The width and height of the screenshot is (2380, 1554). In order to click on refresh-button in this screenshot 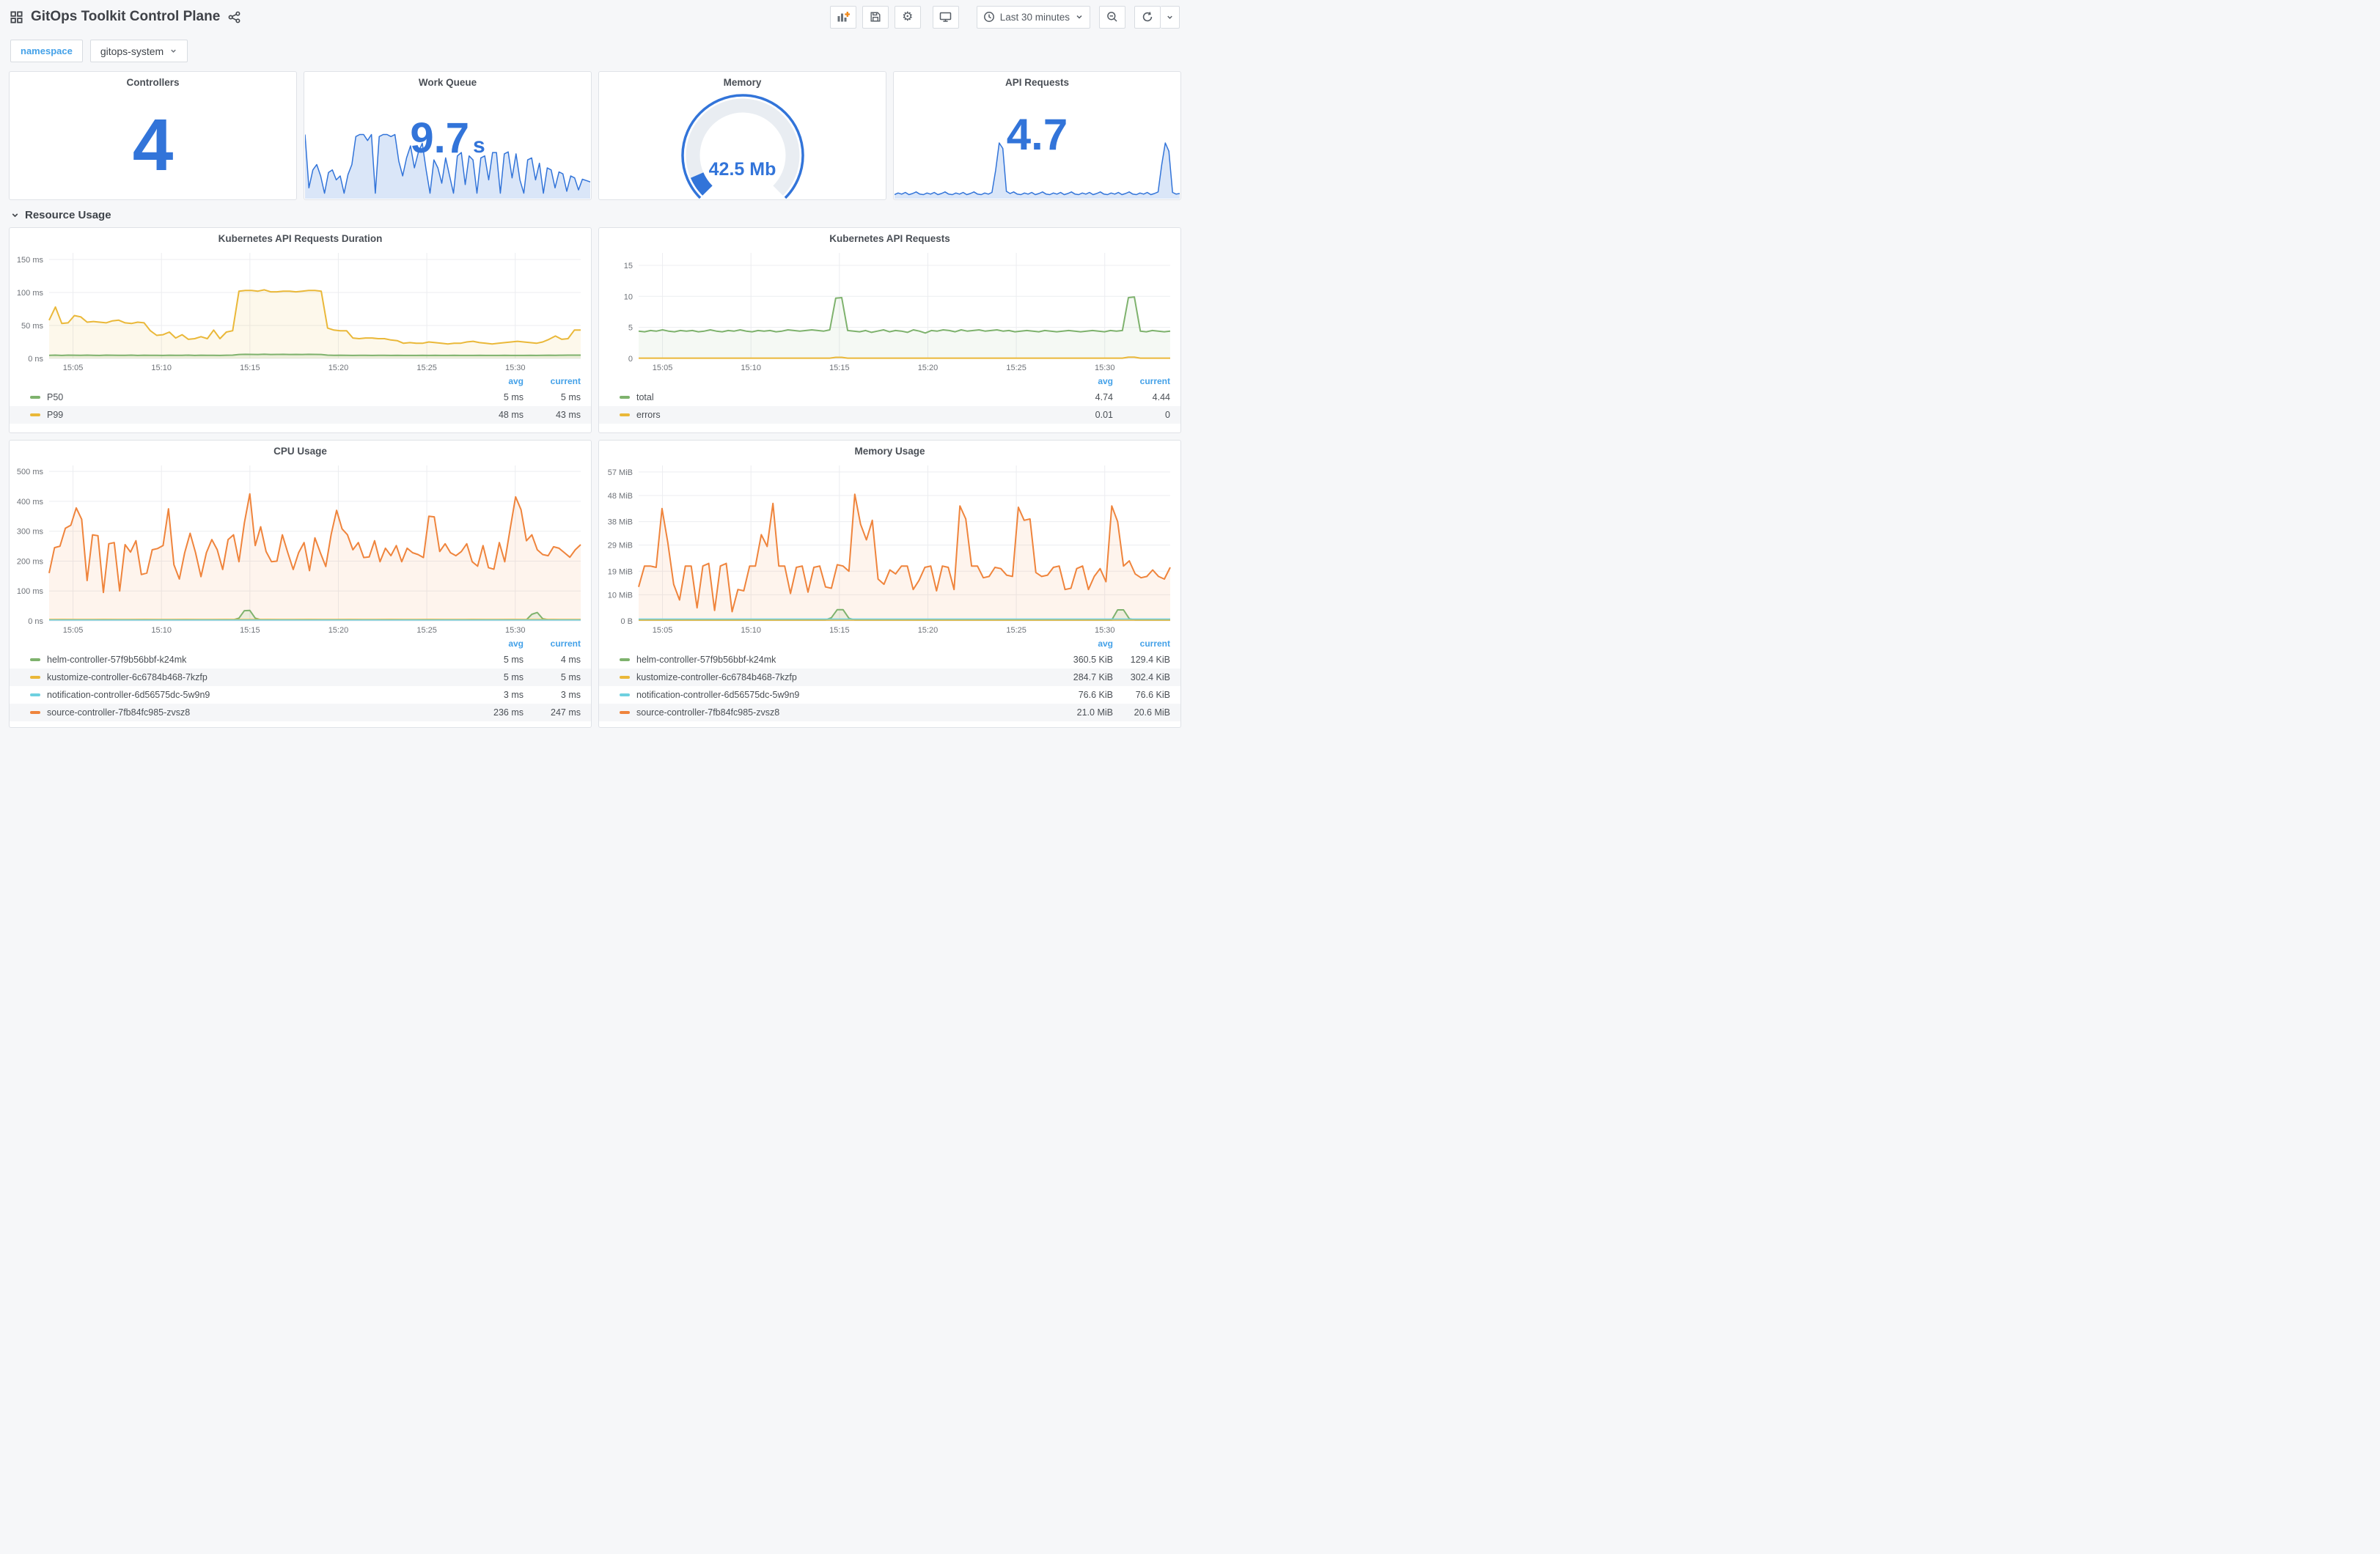, I will do `click(1147, 17)`.